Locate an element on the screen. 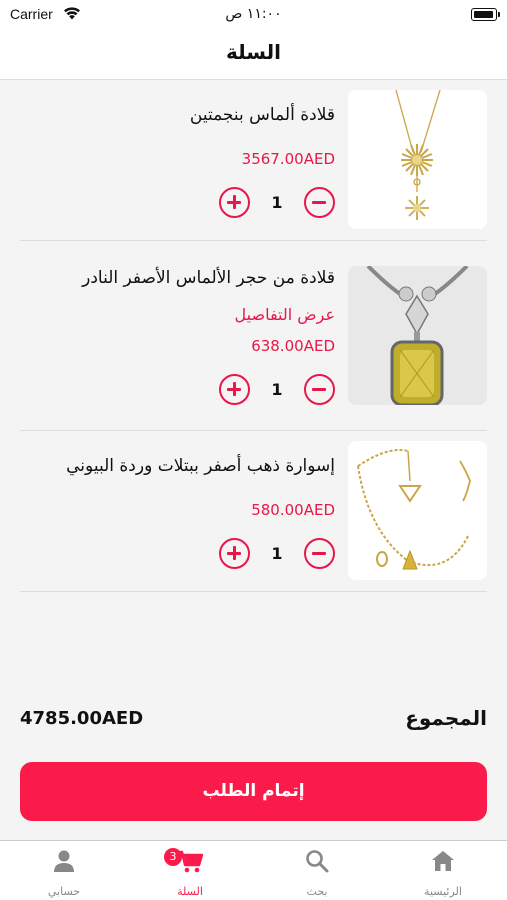  tab-label: السلة is located at coordinates (190, 891).